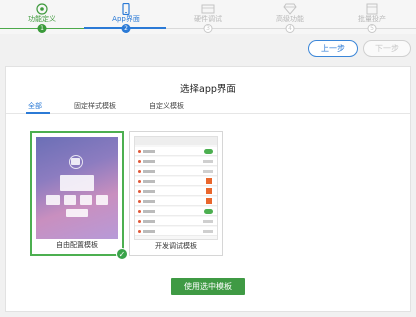 The width and height of the screenshot is (416, 317). Describe the element at coordinates (126, 19) in the screenshot. I see `step-label: App界面` at that location.